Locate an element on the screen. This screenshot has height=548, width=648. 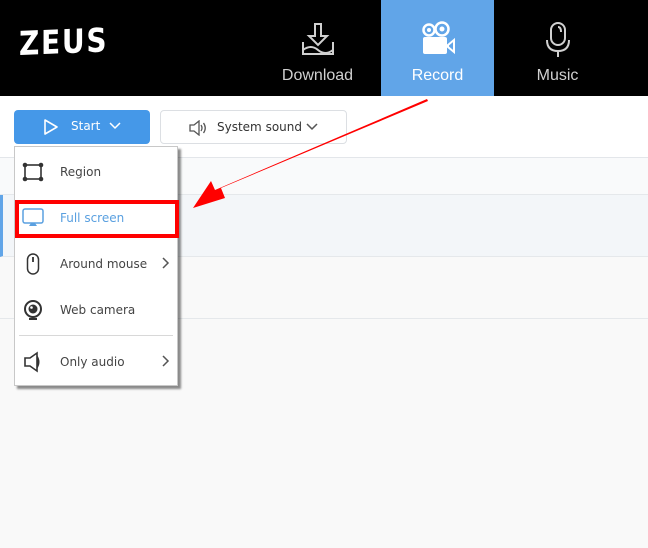
annotation-highlight-box is located at coordinates (97, 219).